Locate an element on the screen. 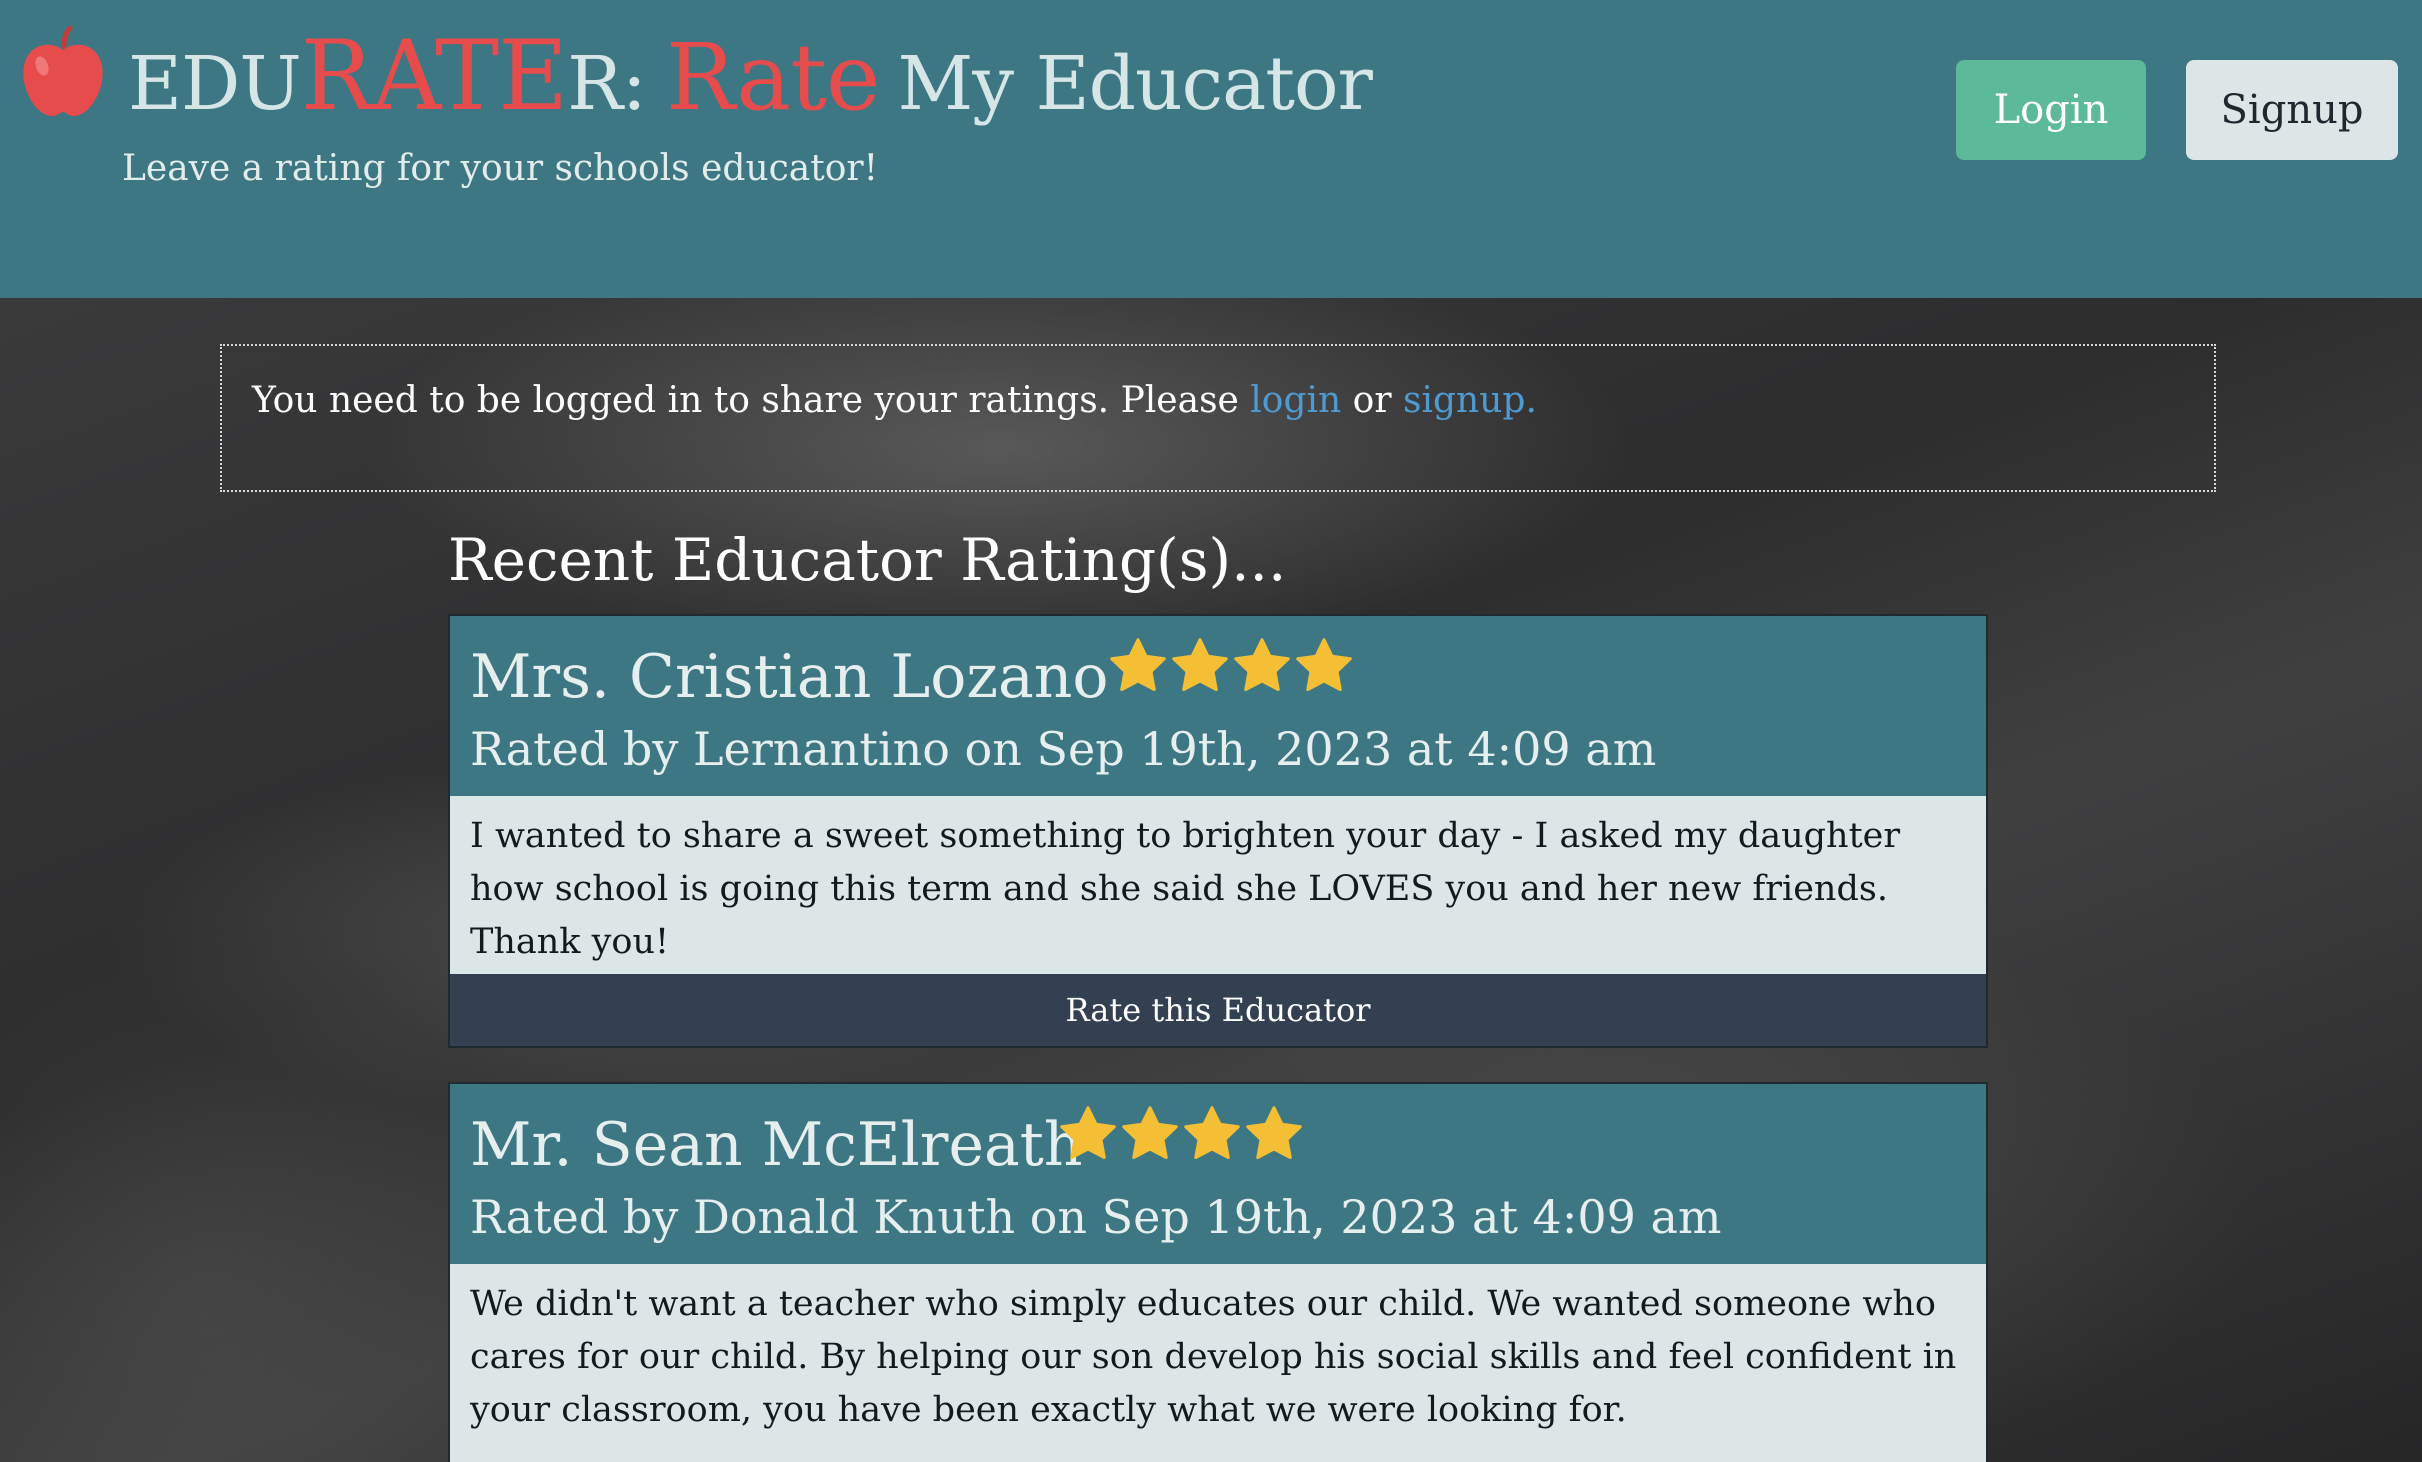 Image resolution: width=2422 pixels, height=1462 pixels. rate-educator-button: Rate this Educator is located at coordinates (1218, 1010).